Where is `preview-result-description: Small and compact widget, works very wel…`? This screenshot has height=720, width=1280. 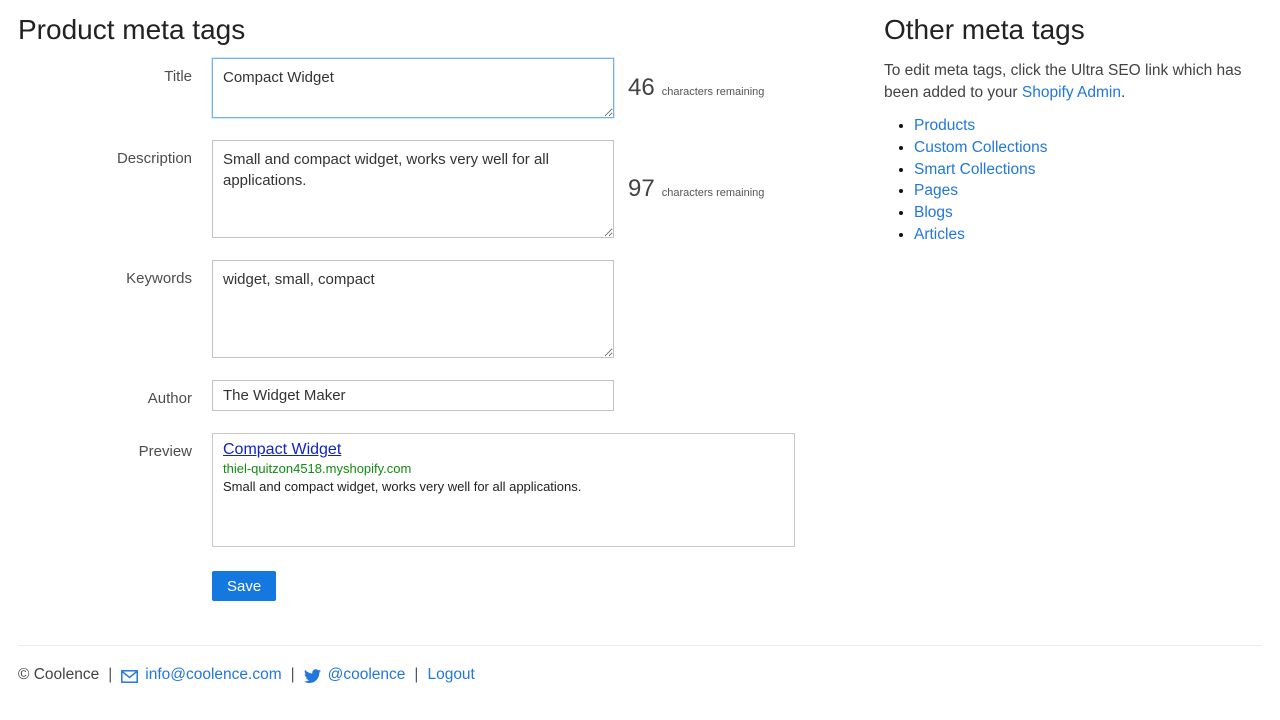 preview-result-description: Small and compact widget, works very wel… is located at coordinates (402, 486).